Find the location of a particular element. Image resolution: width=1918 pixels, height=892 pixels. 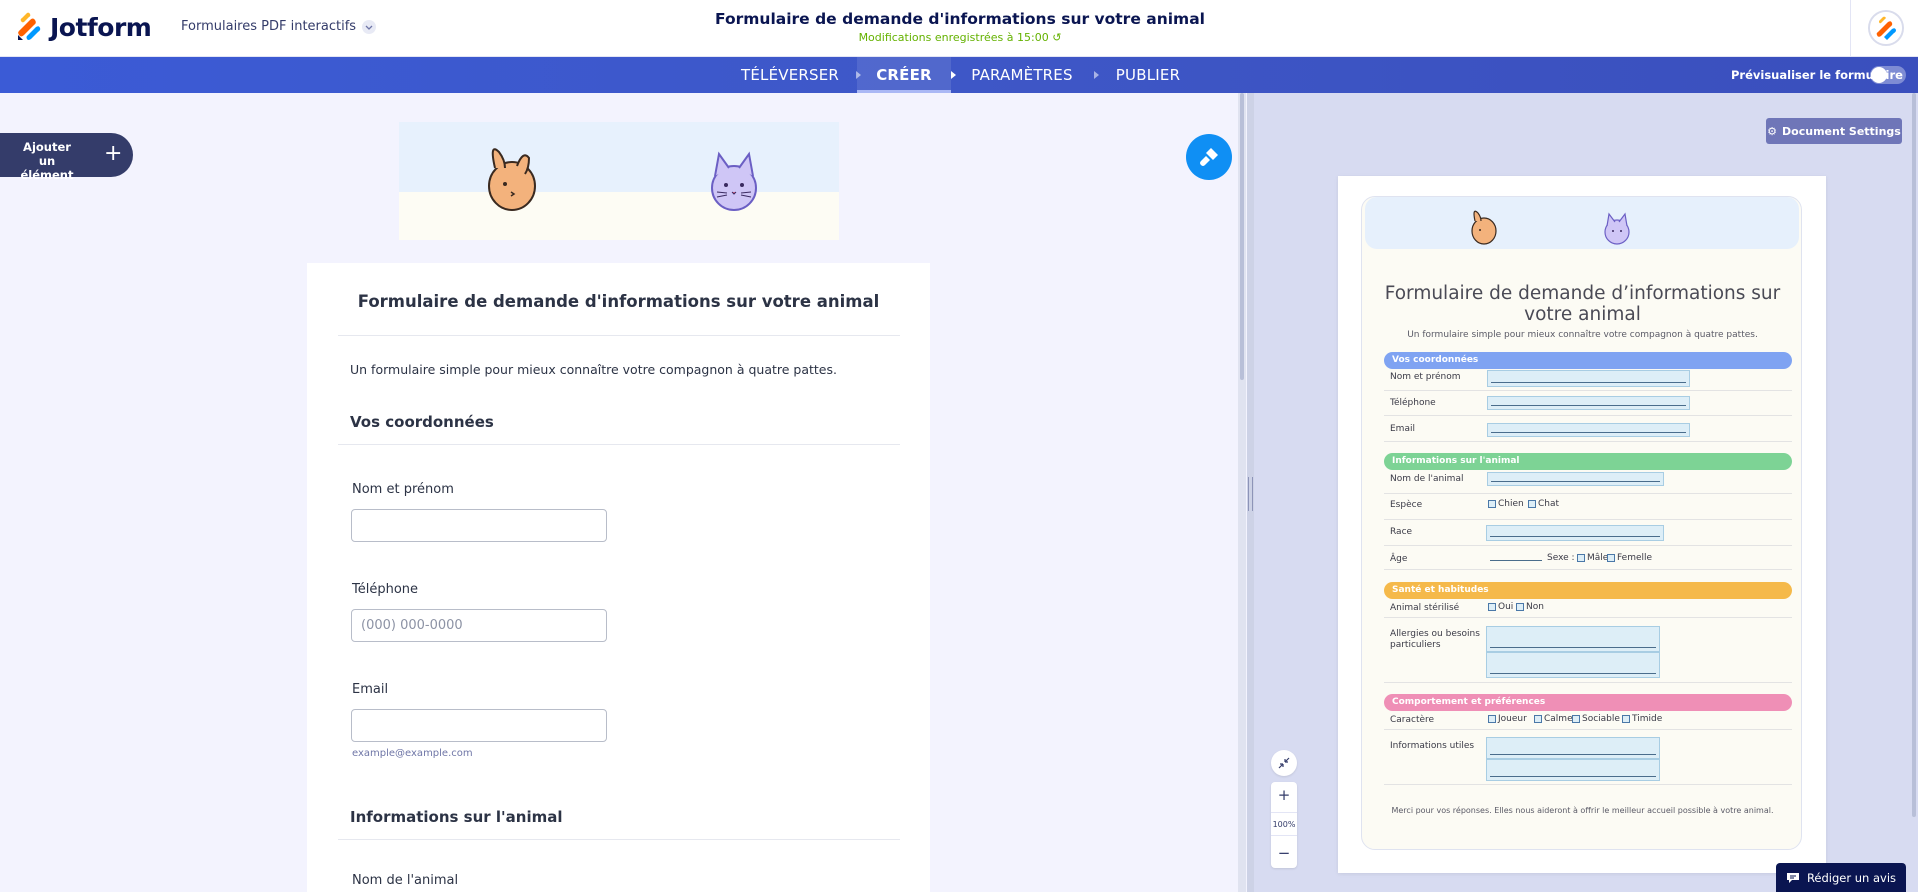

pdf-option-calm: Calme is located at coordinates (1553, 719).